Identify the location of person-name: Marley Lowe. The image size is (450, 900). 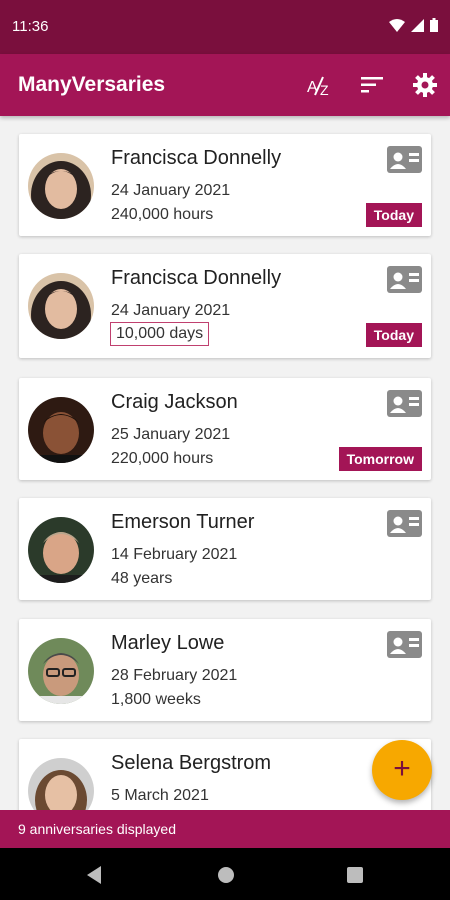
(168, 643).